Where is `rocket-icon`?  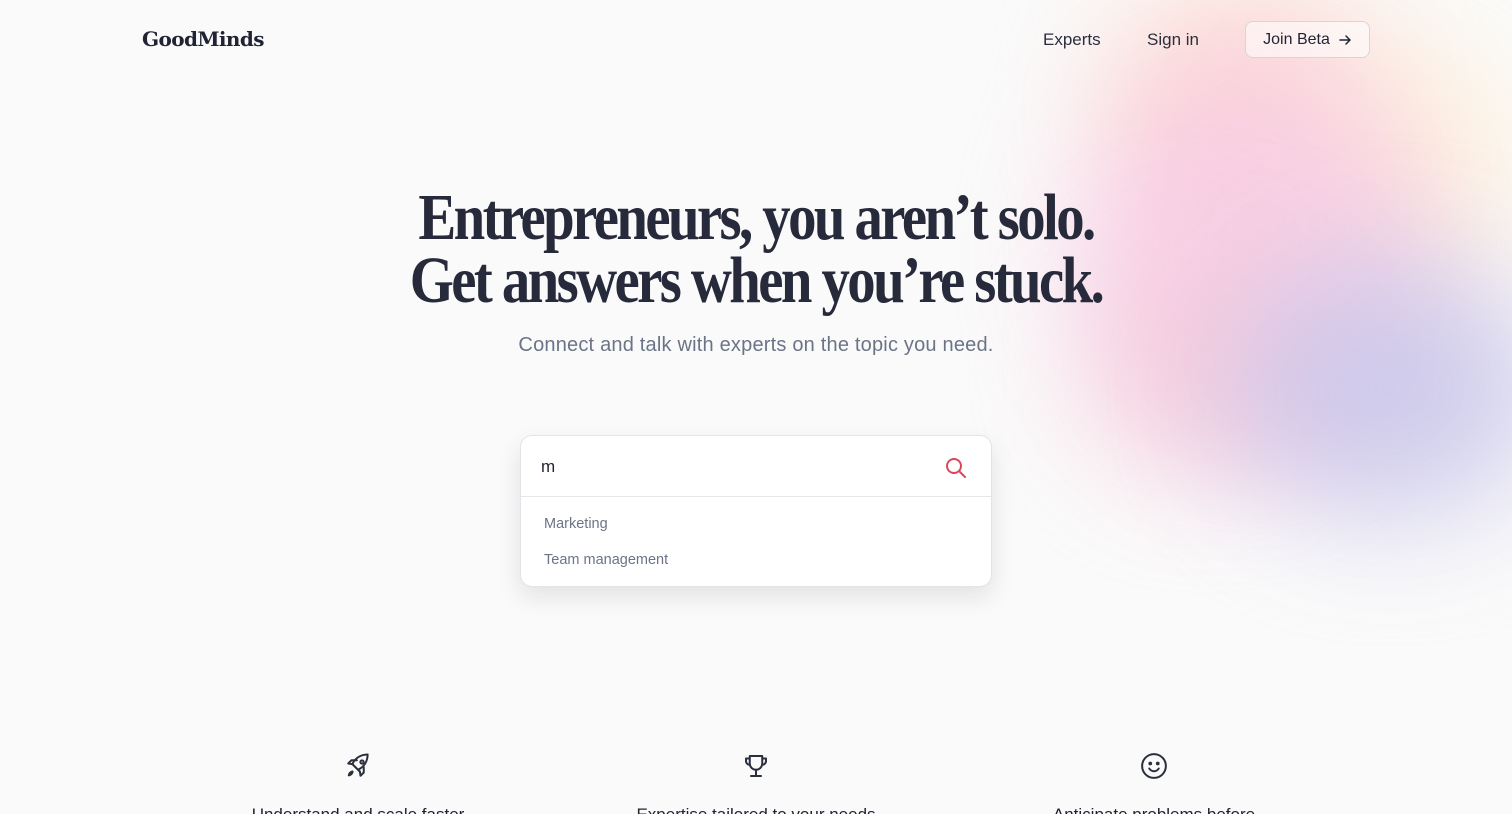 rocket-icon is located at coordinates (358, 765).